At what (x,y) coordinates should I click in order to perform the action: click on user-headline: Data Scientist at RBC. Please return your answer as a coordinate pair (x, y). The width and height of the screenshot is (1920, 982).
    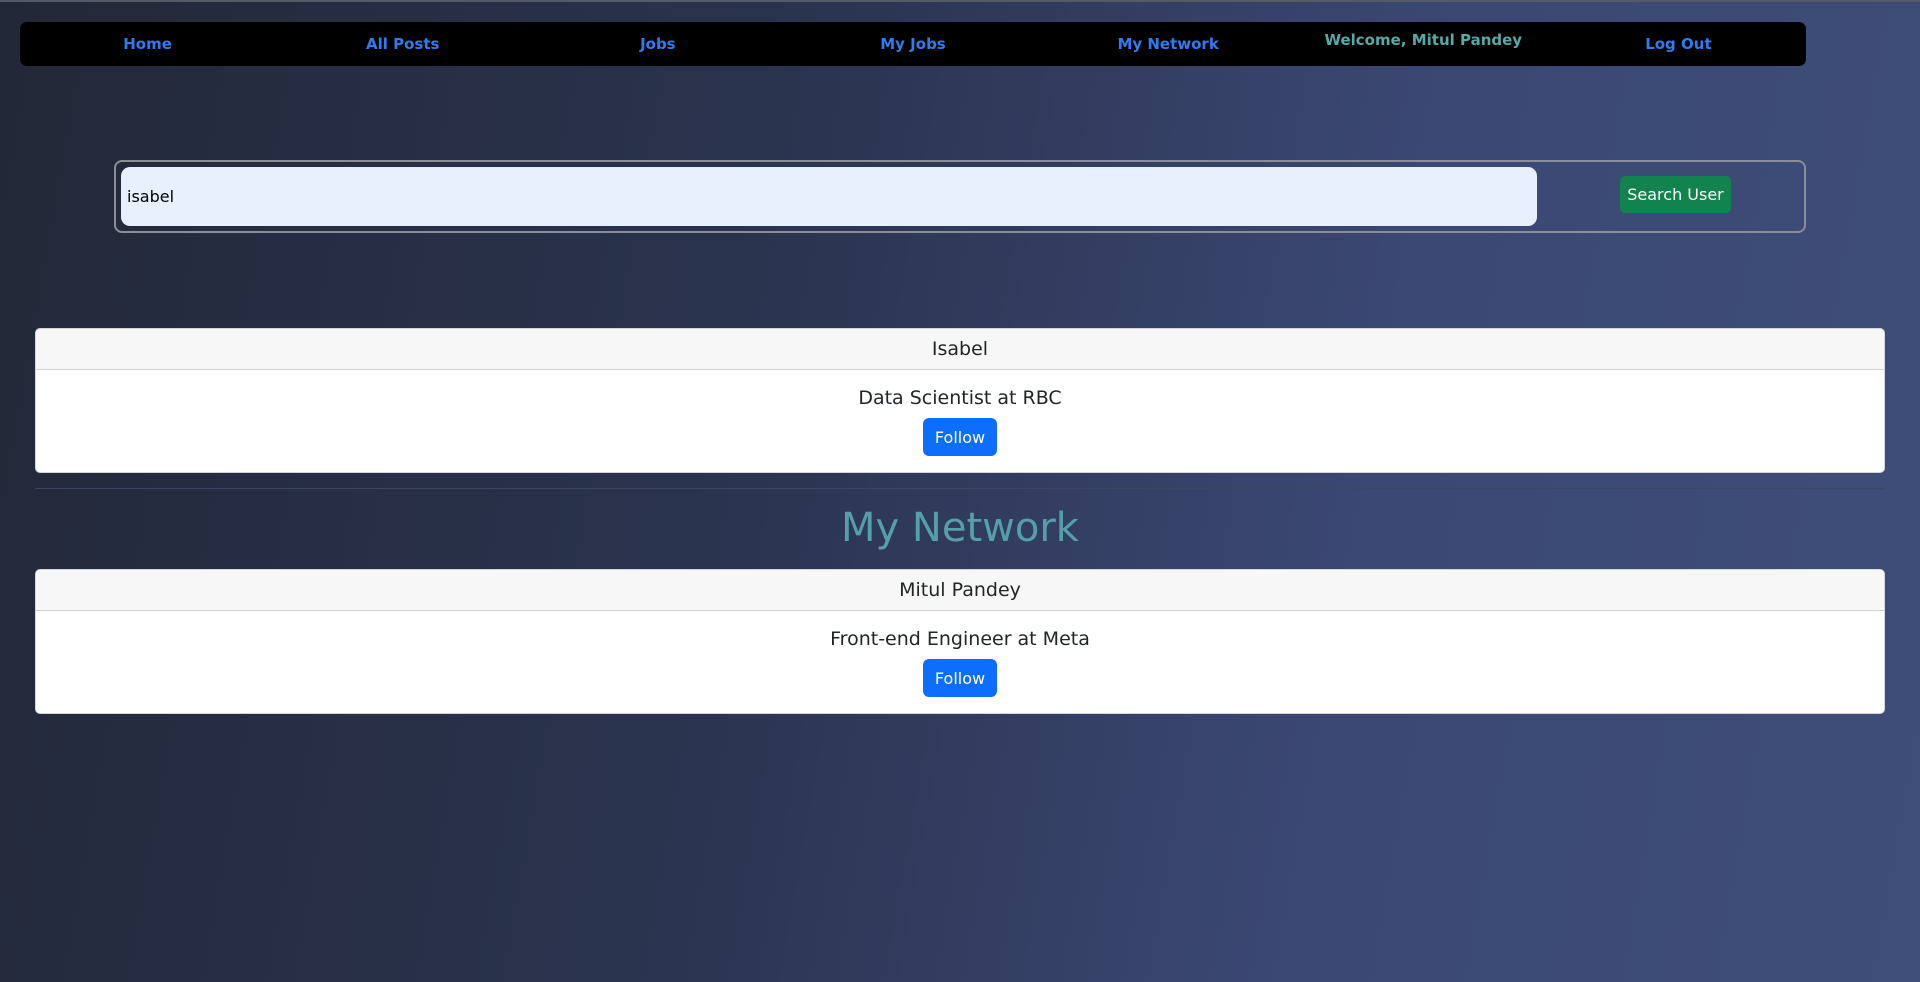
    Looking at the image, I should click on (960, 398).